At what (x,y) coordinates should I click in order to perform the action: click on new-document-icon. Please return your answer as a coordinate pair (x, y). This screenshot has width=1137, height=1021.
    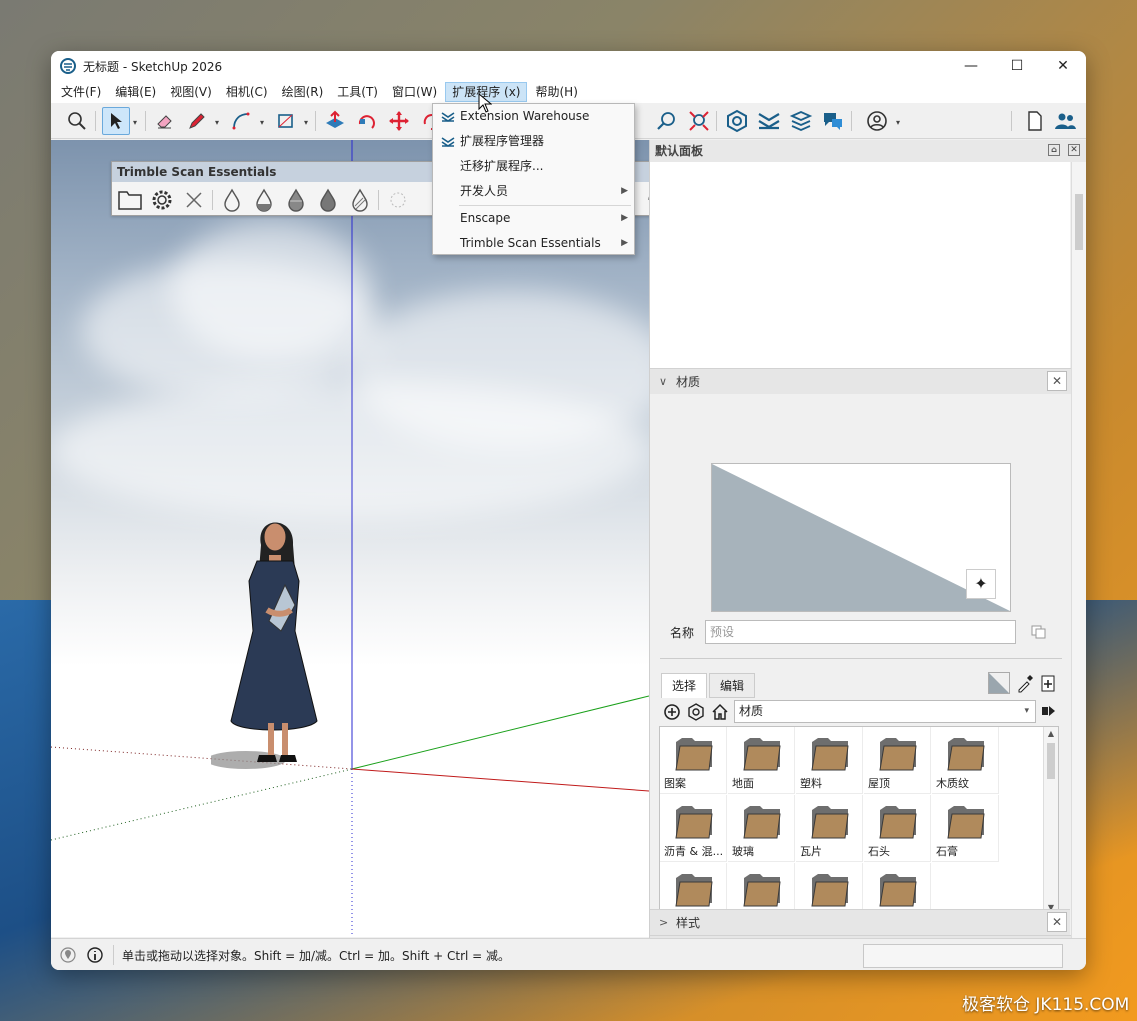
    Looking at the image, I should click on (1035, 121).